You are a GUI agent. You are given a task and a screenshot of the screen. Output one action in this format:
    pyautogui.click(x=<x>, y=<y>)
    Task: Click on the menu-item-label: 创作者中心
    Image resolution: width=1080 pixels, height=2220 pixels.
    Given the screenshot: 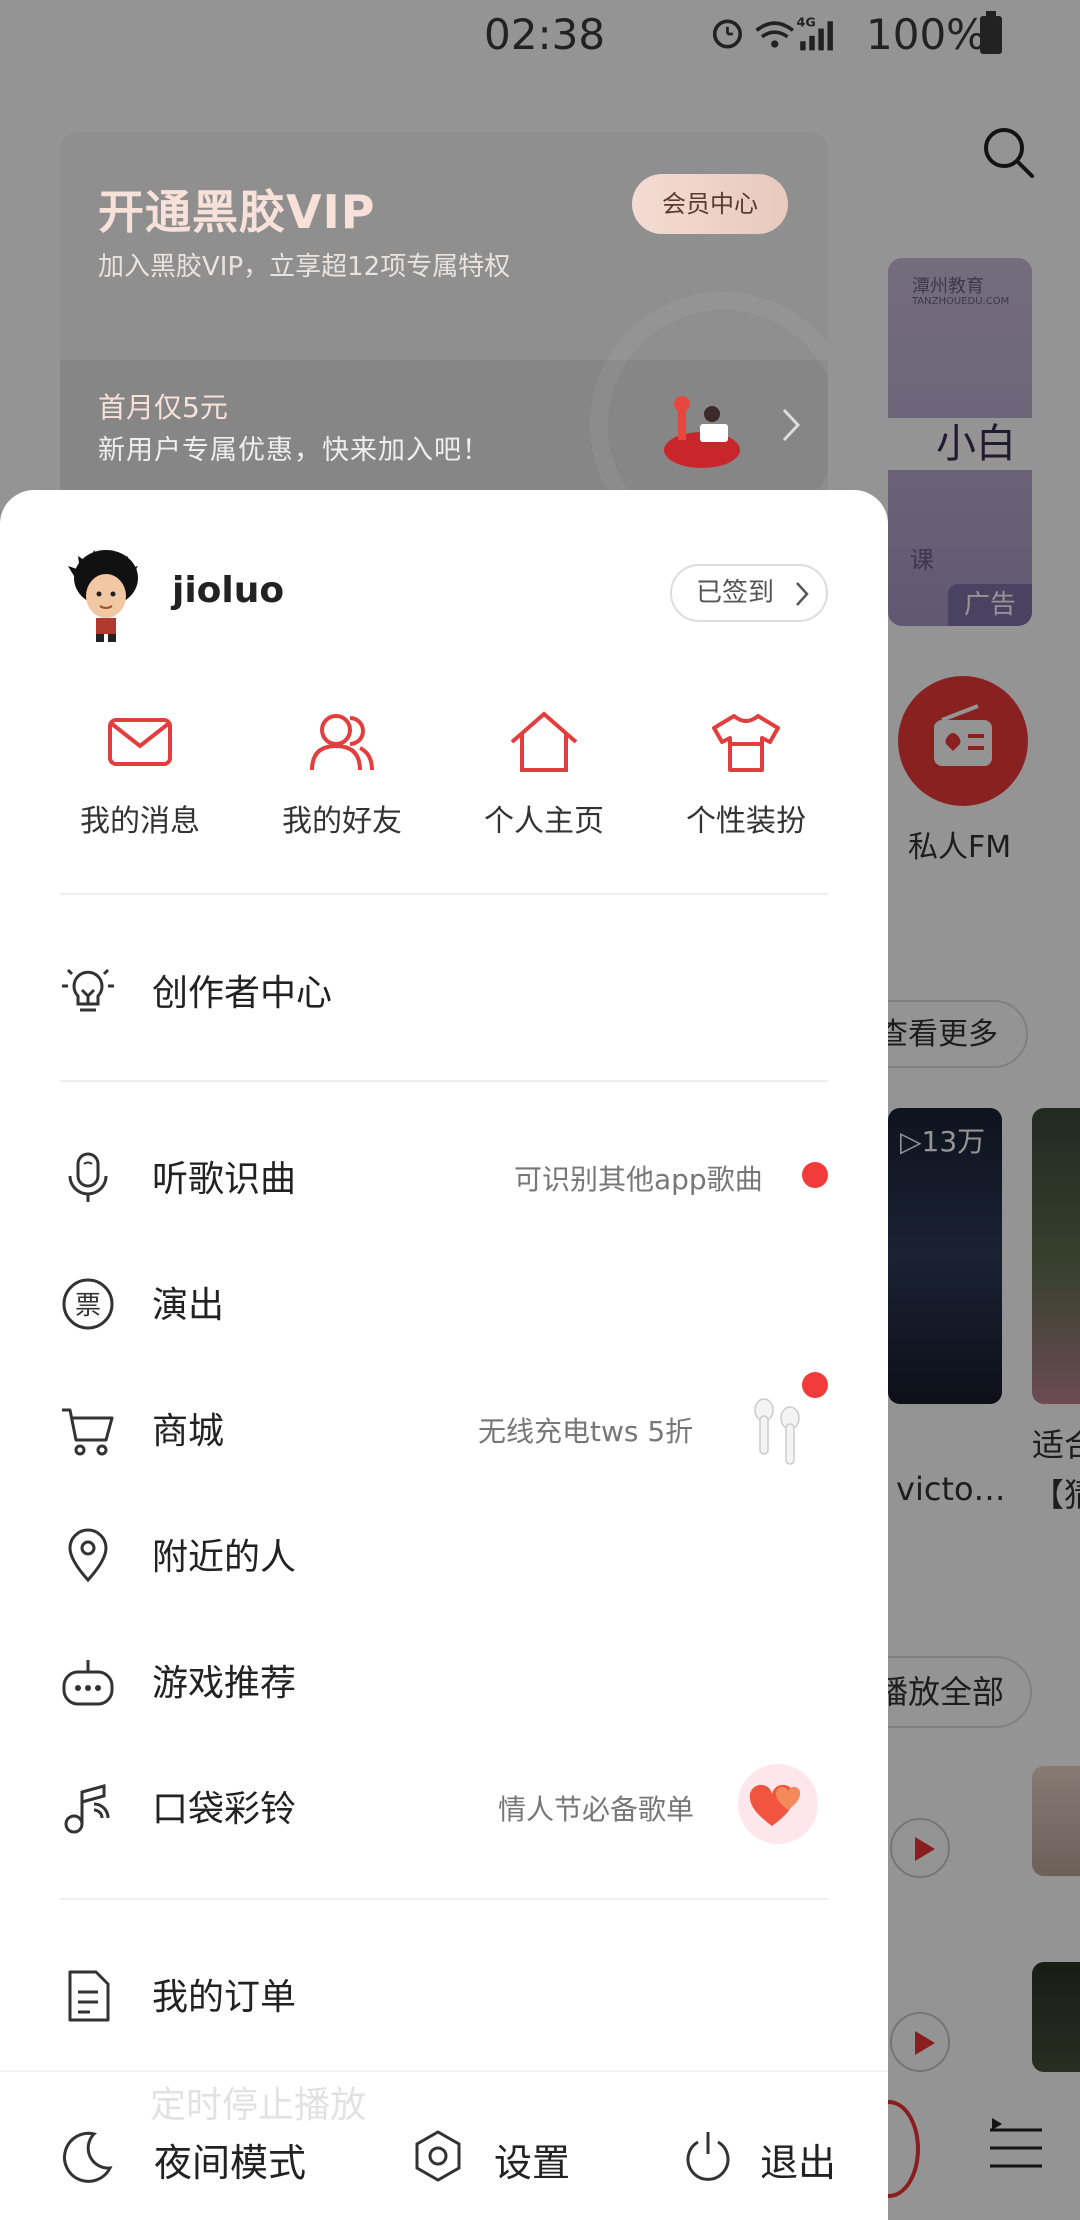 What is the action you would take?
    pyautogui.click(x=242, y=993)
    